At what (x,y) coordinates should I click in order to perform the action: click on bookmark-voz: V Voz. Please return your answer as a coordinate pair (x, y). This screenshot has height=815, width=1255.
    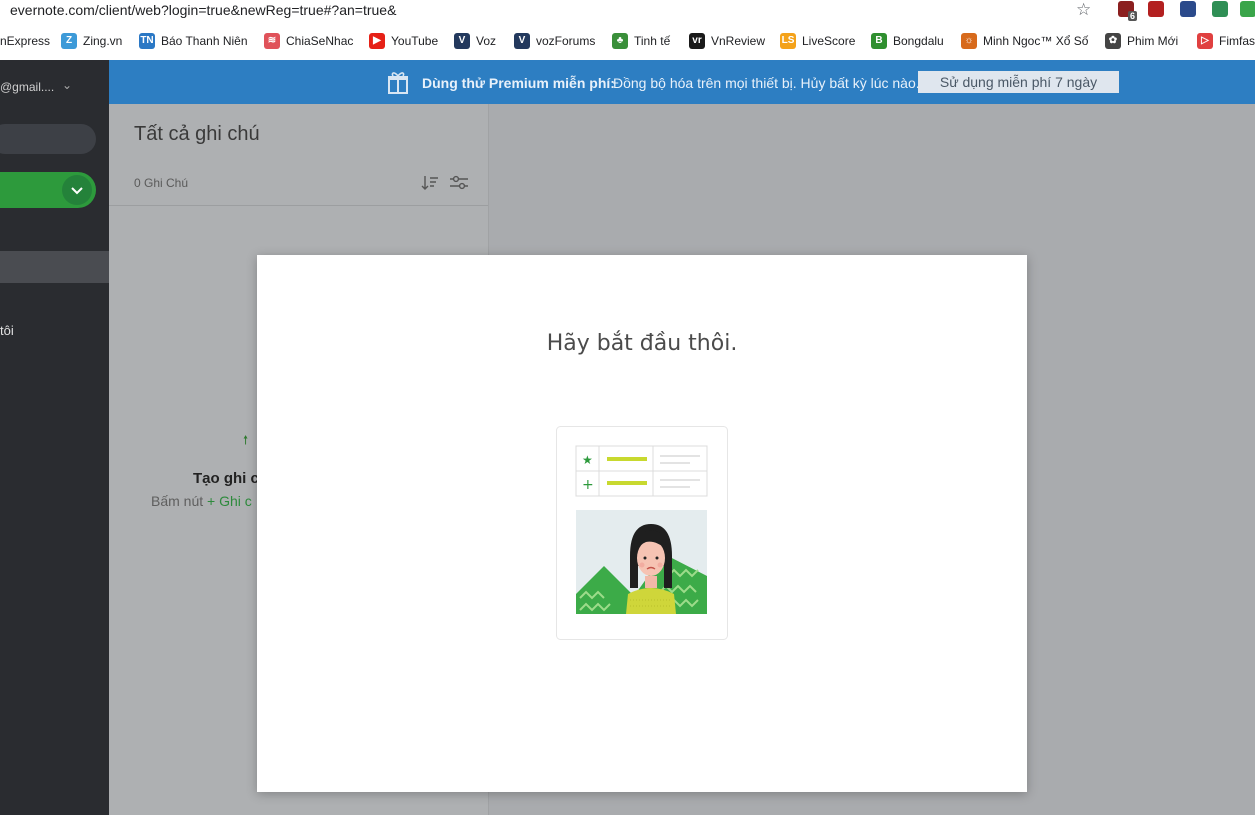
    Looking at the image, I should click on (475, 41).